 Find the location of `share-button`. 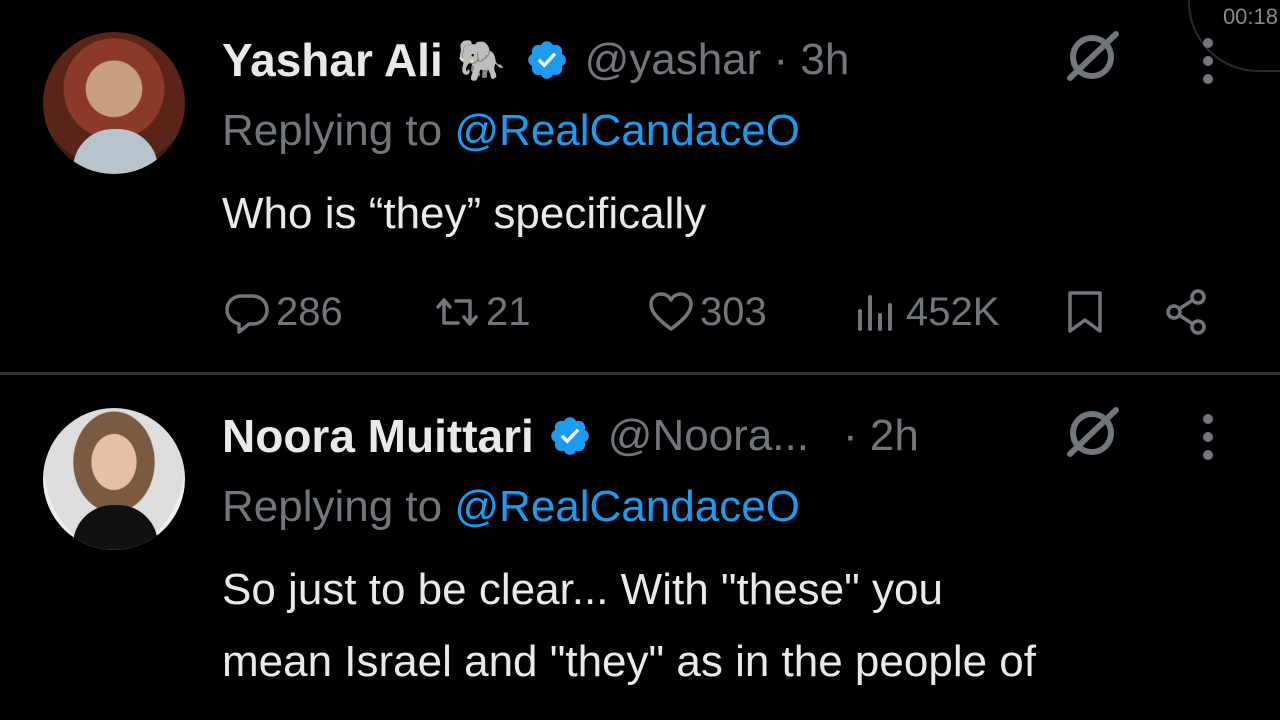

share-button is located at coordinates (1187, 312).